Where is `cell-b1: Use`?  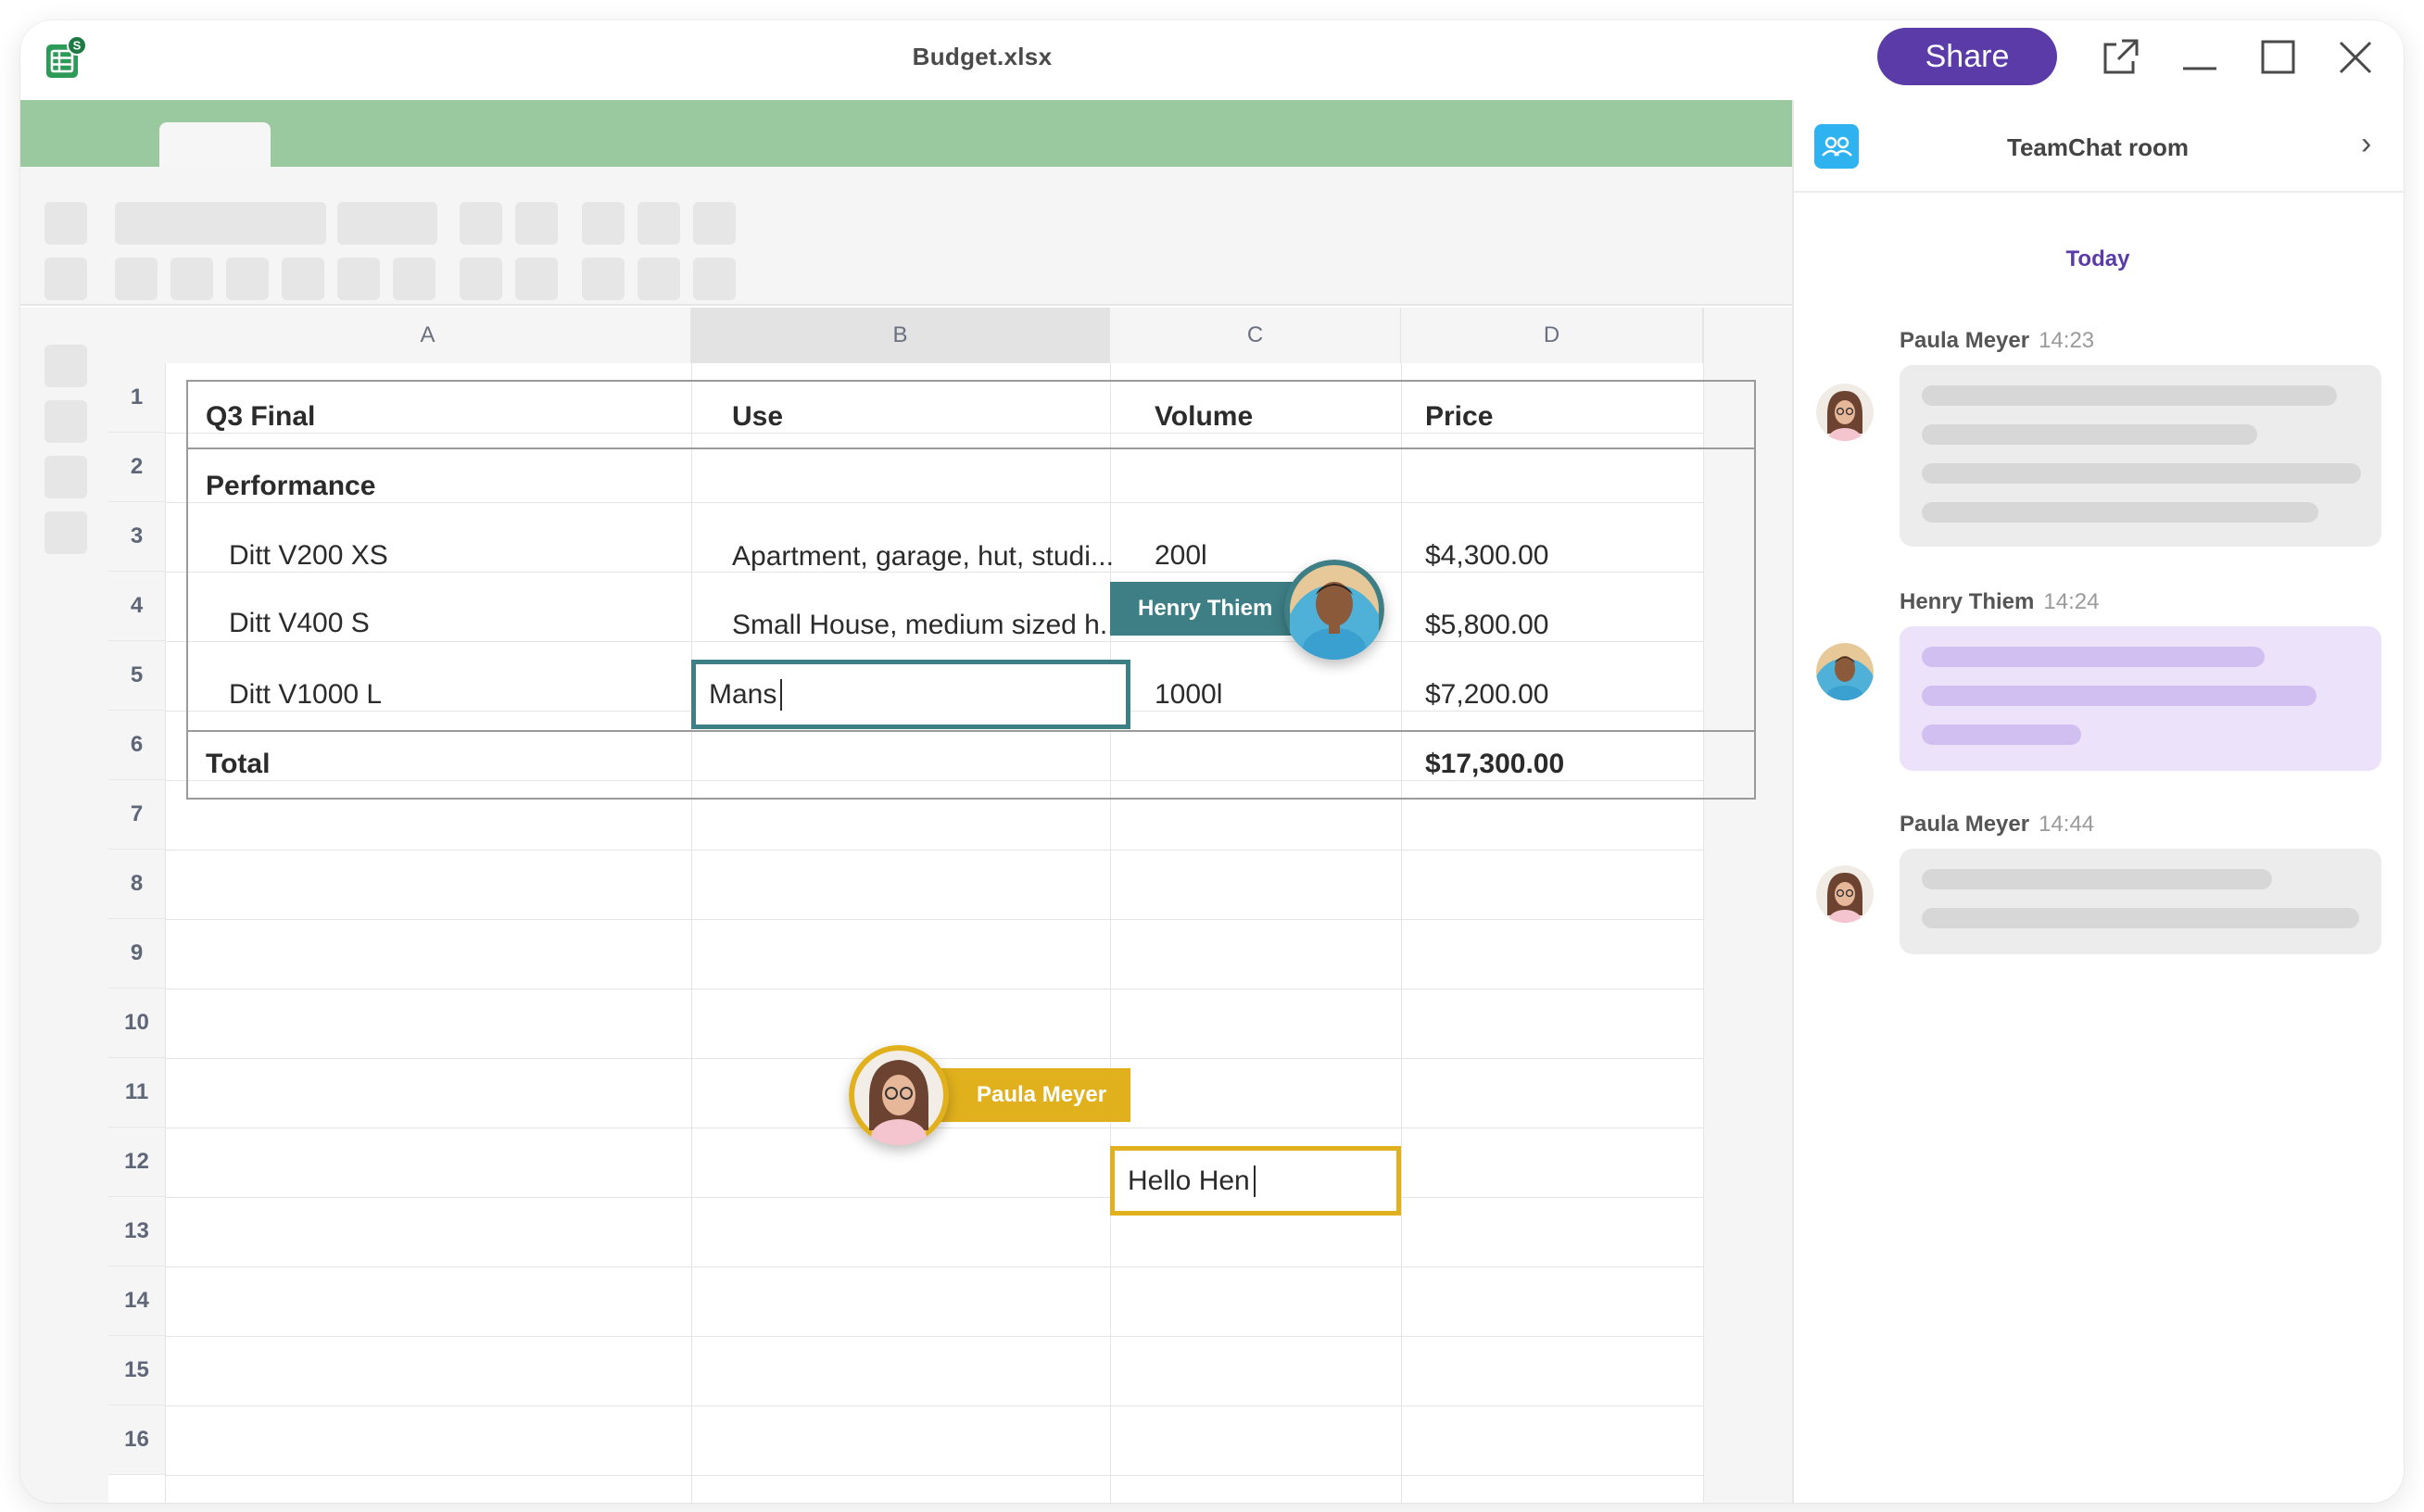 cell-b1: Use is located at coordinates (927, 416).